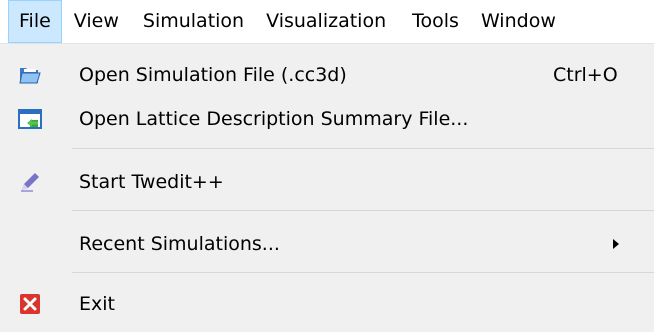 This screenshot has width=654, height=332. What do you see at coordinates (151, 182) in the screenshot?
I see `menu-item-label: Start Twedit++` at bounding box center [151, 182].